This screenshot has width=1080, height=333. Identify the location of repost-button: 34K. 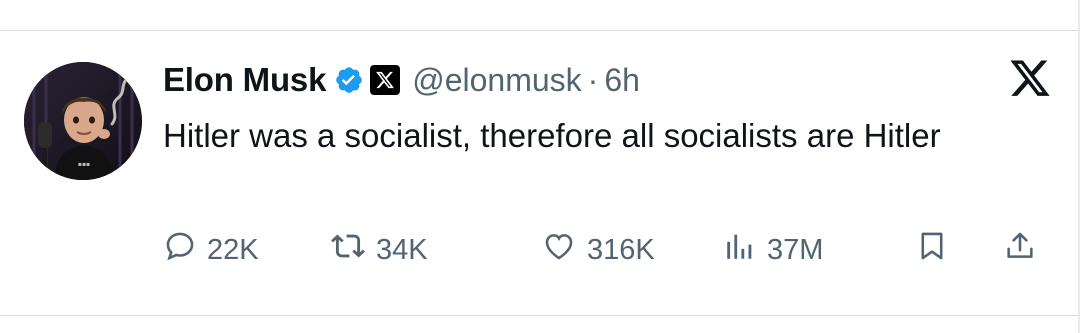
(379, 250).